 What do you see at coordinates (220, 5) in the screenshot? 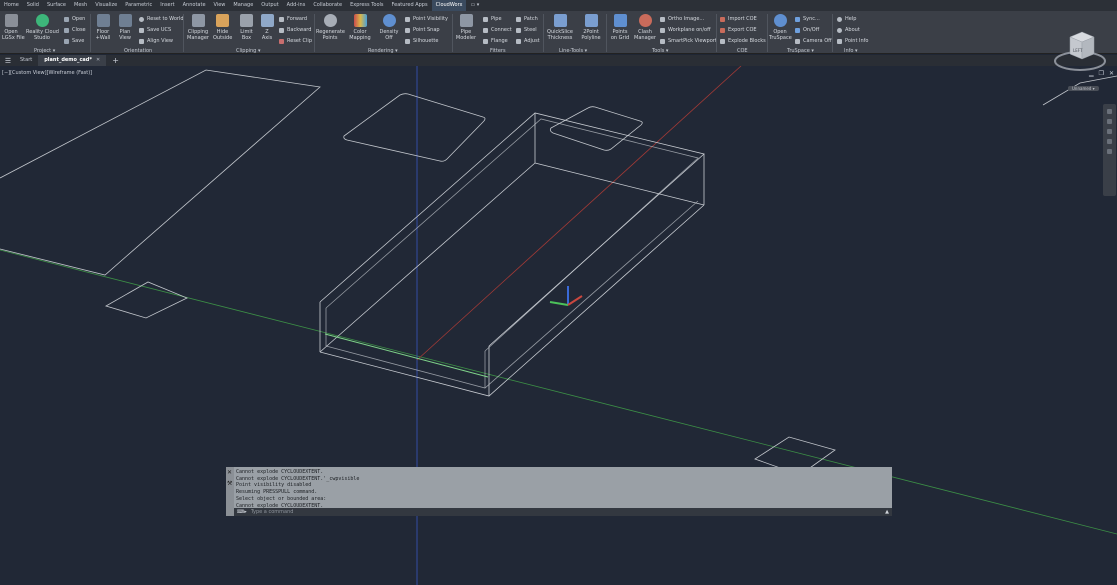
I see `menu-tab-view: View` at bounding box center [220, 5].